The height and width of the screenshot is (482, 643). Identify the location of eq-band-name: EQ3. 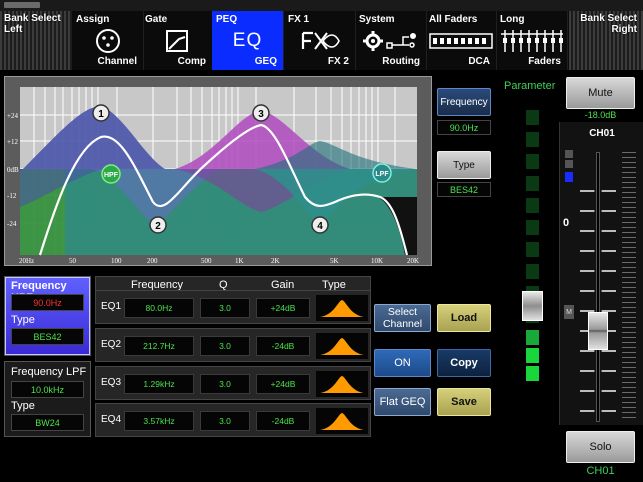
(111, 382).